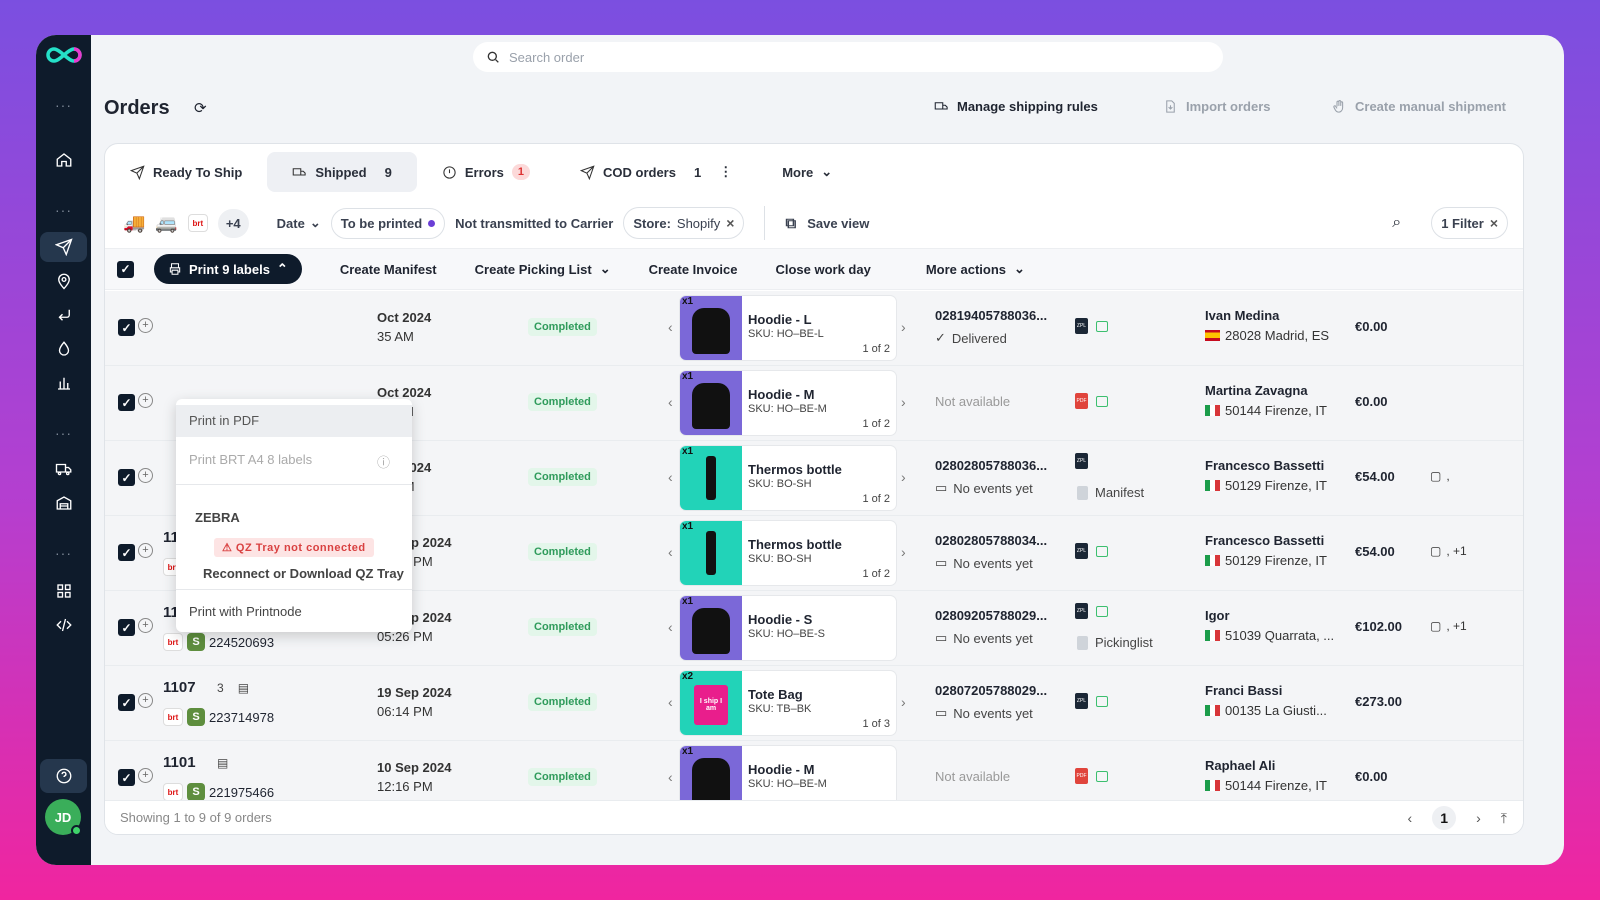 The height and width of the screenshot is (900, 1600). Describe the element at coordinates (975, 269) in the screenshot. I see `more-actions-button: More actions ⌄` at that location.